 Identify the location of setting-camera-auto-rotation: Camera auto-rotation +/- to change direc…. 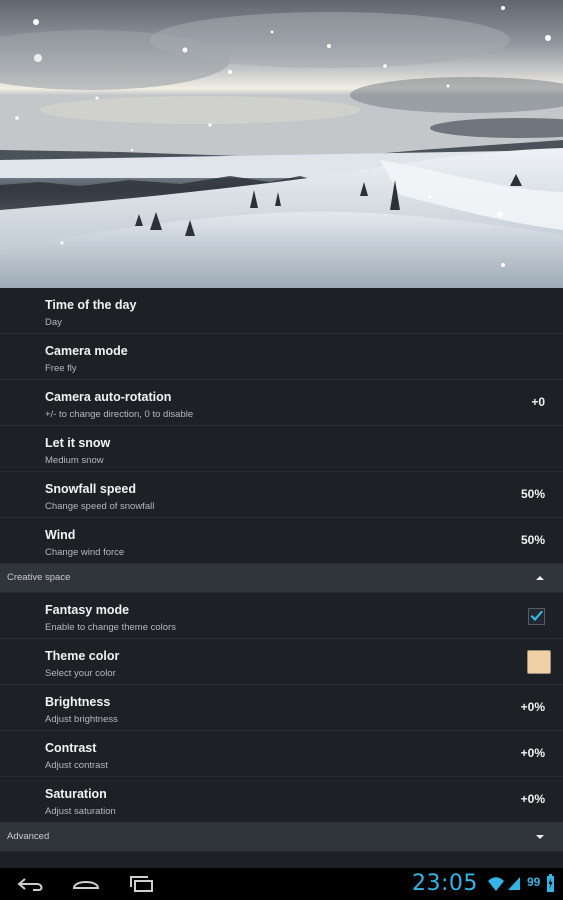
(281, 403).